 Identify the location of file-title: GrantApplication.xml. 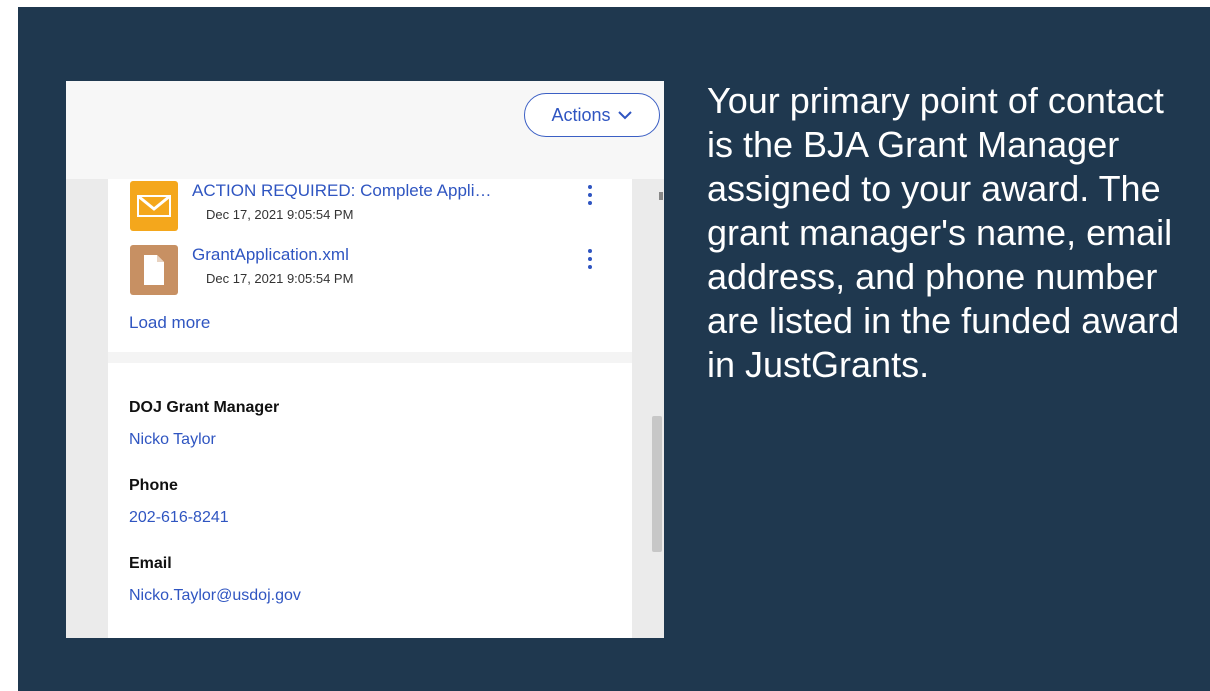
(270, 255).